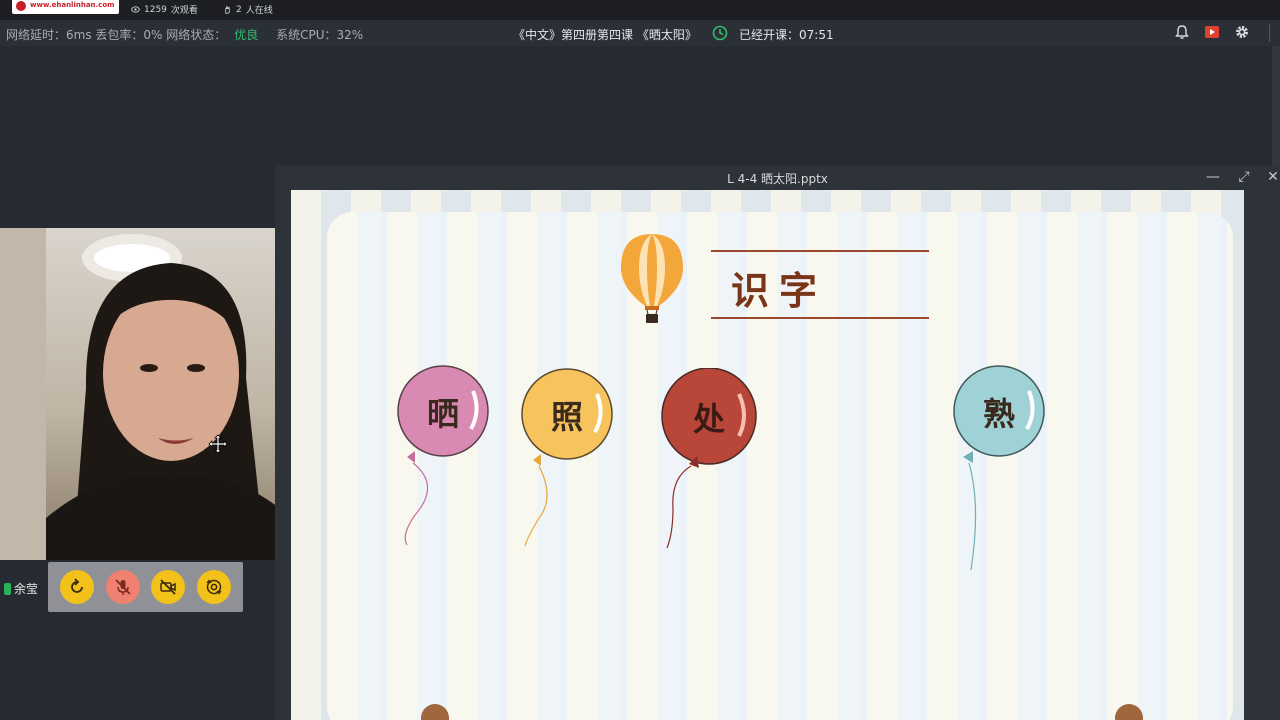 This screenshot has width=1280, height=720. I want to click on slide-heading: 识字, so click(779, 290).